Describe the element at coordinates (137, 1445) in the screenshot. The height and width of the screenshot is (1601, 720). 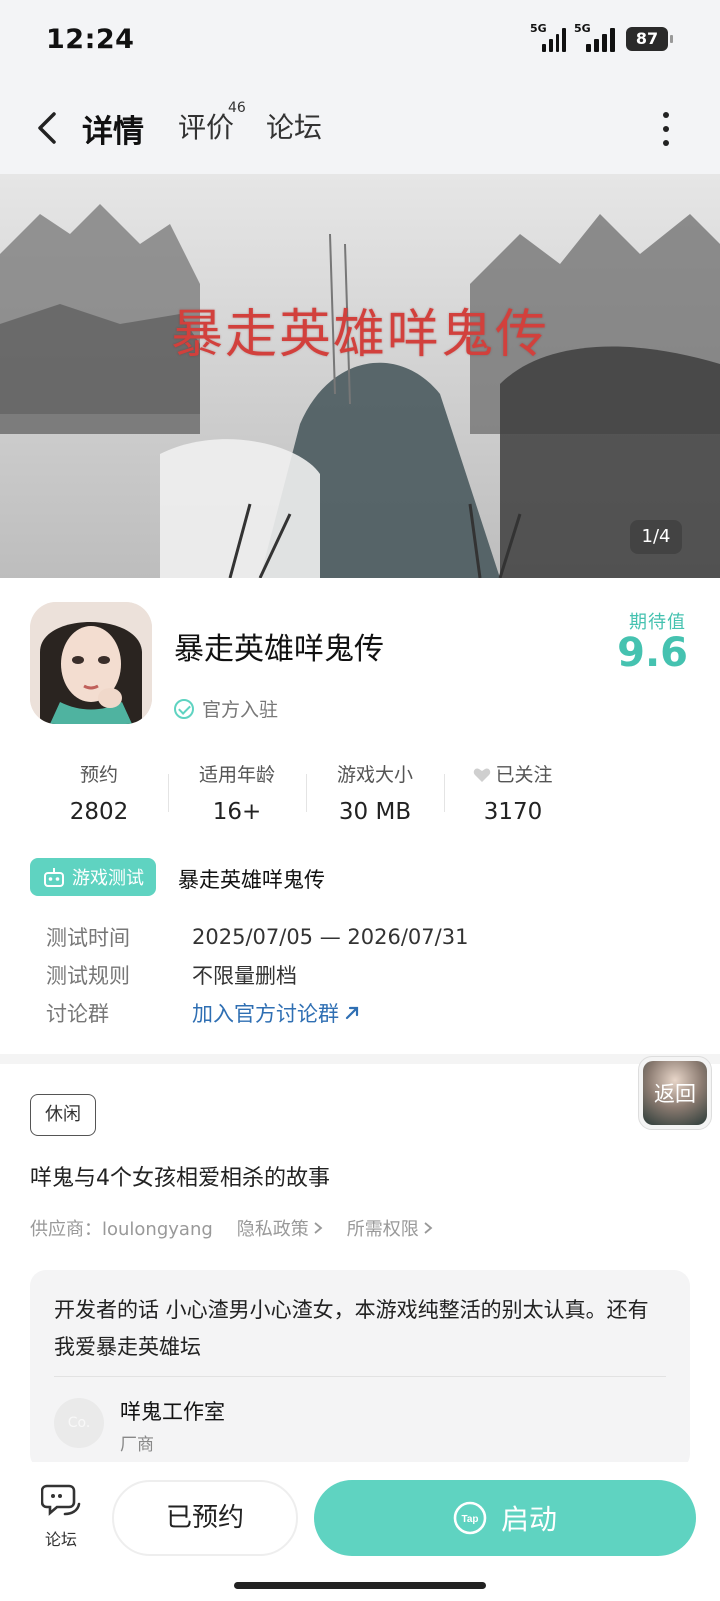
I see `developer-role: 厂商` at that location.